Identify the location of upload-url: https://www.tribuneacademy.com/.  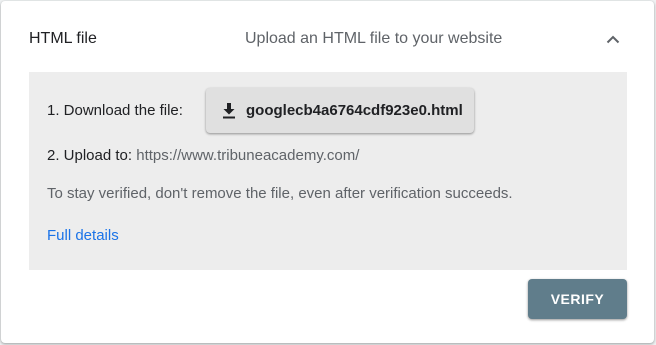
(248, 155).